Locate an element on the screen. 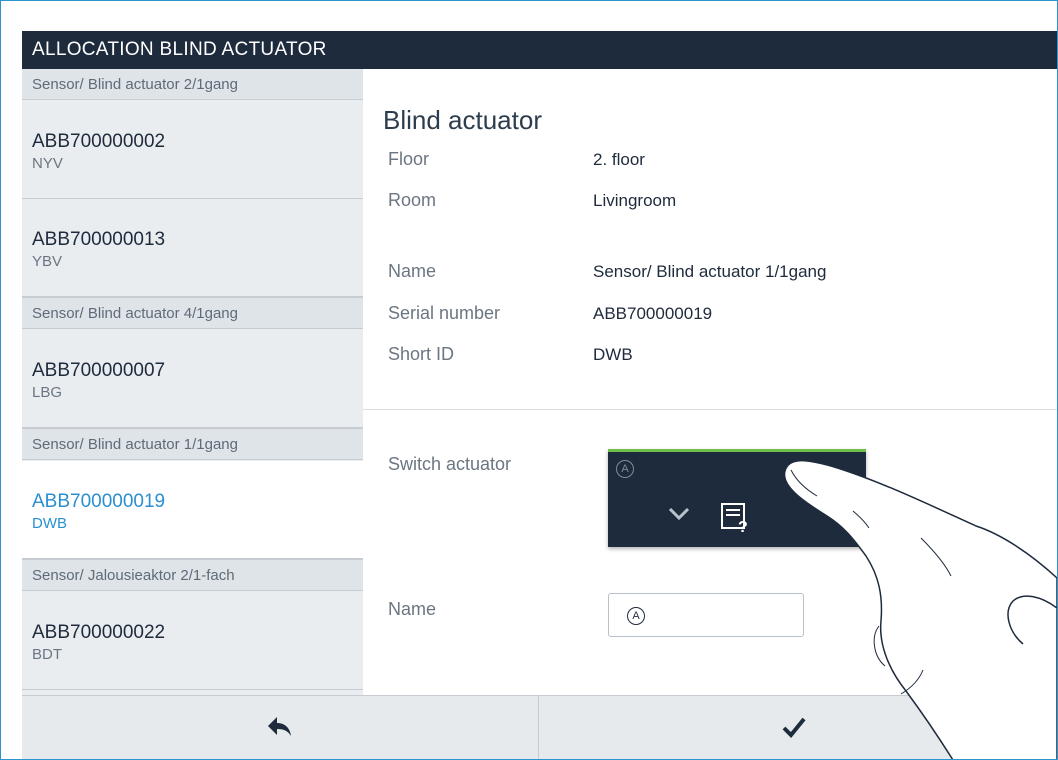 The image size is (1058, 760). device-list-item-selected: ABB700000019 DWB is located at coordinates (192, 510).